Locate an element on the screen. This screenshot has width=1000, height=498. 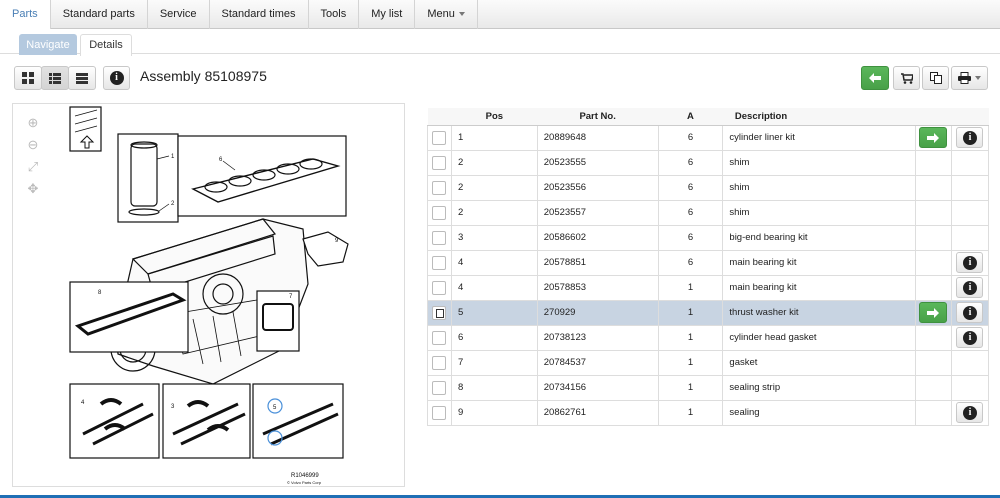
cell-pos: 5 is located at coordinates (494, 312).